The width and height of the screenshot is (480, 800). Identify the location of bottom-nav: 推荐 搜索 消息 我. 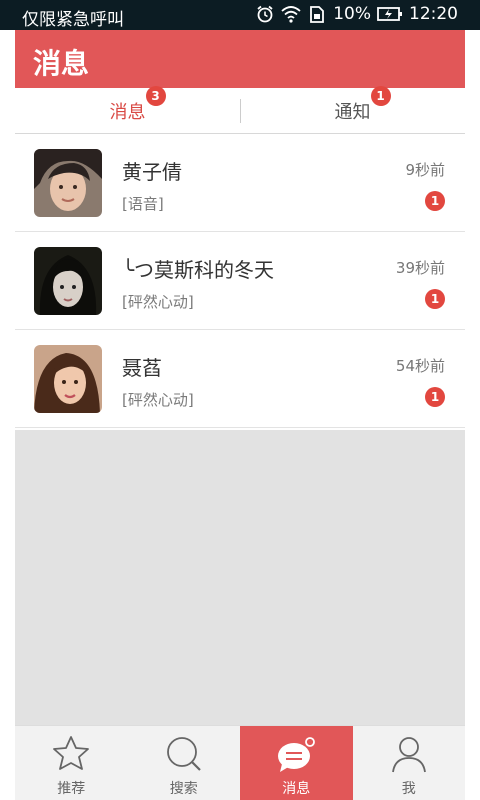
(240, 762).